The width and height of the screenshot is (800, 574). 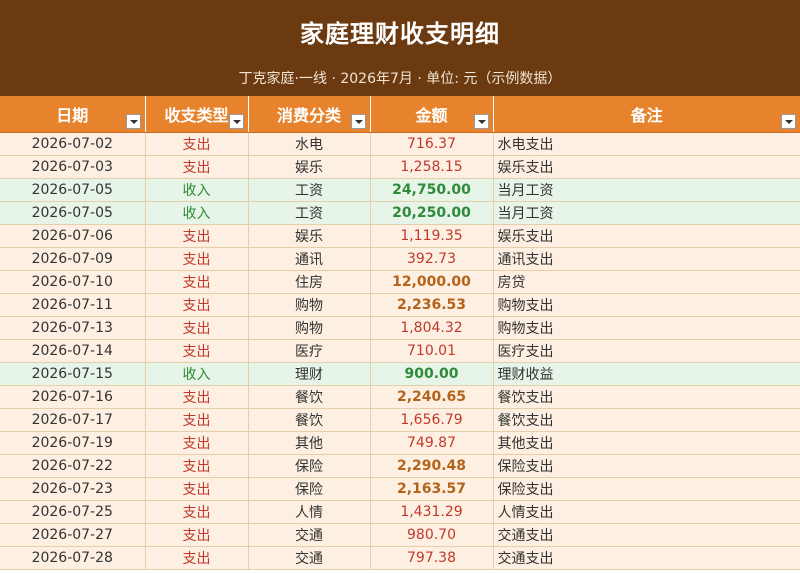 I want to click on amount-cell: 1,258.15, so click(x=432, y=167).